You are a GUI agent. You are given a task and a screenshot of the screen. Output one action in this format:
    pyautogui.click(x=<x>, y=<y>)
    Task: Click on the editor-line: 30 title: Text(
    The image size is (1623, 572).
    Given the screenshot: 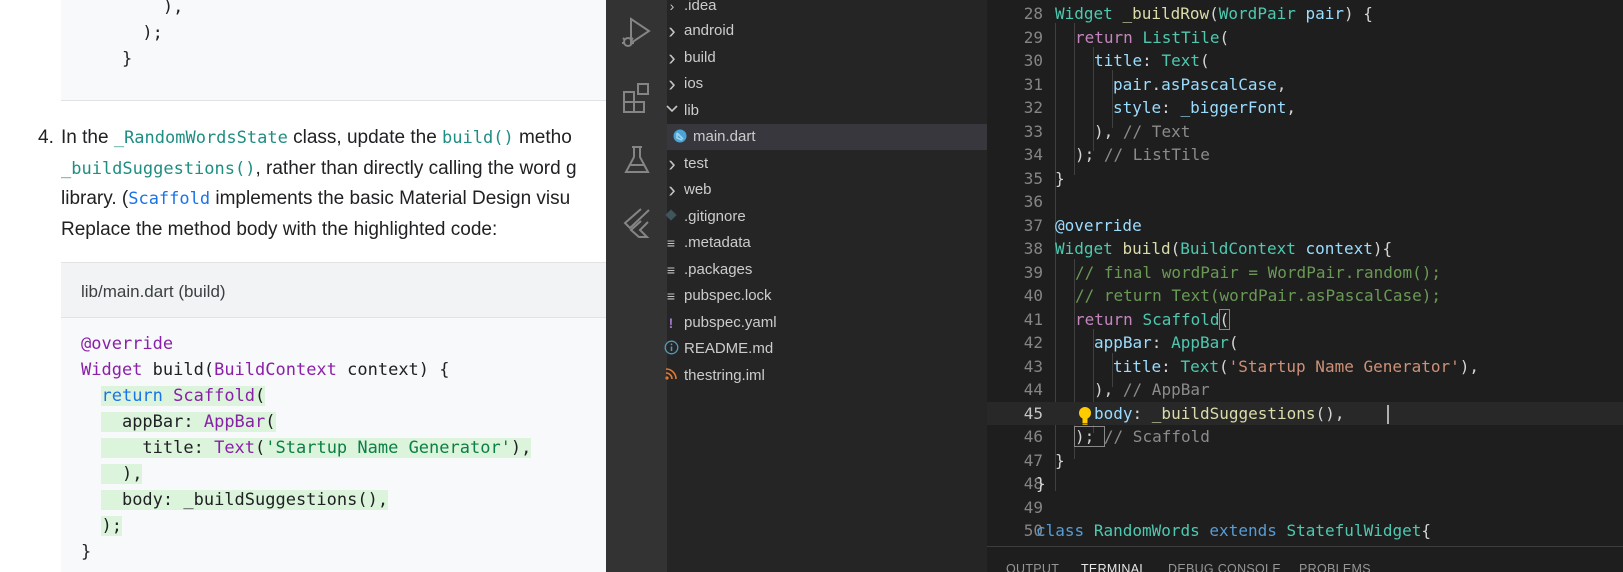 What is the action you would take?
    pyautogui.click(x=1305, y=61)
    